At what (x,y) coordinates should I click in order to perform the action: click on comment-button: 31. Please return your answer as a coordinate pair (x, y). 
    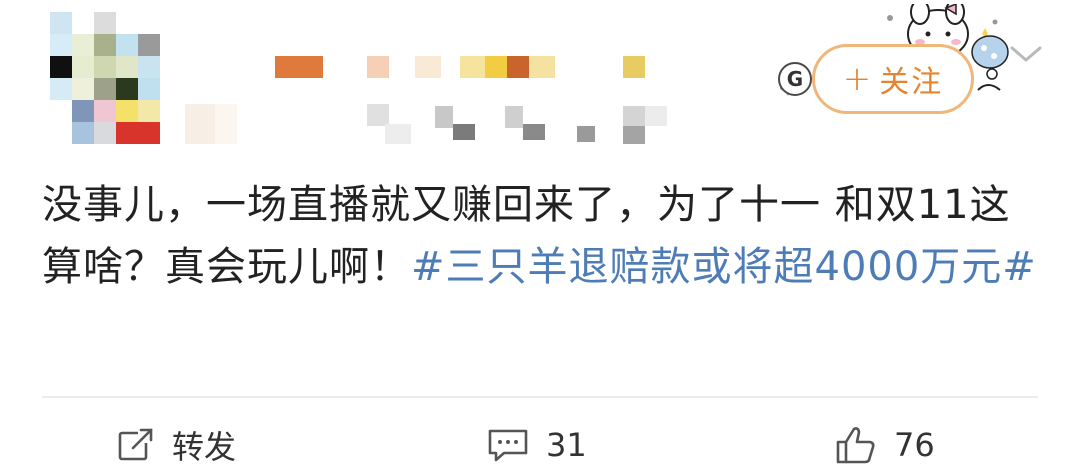
    Looking at the image, I should click on (536, 445).